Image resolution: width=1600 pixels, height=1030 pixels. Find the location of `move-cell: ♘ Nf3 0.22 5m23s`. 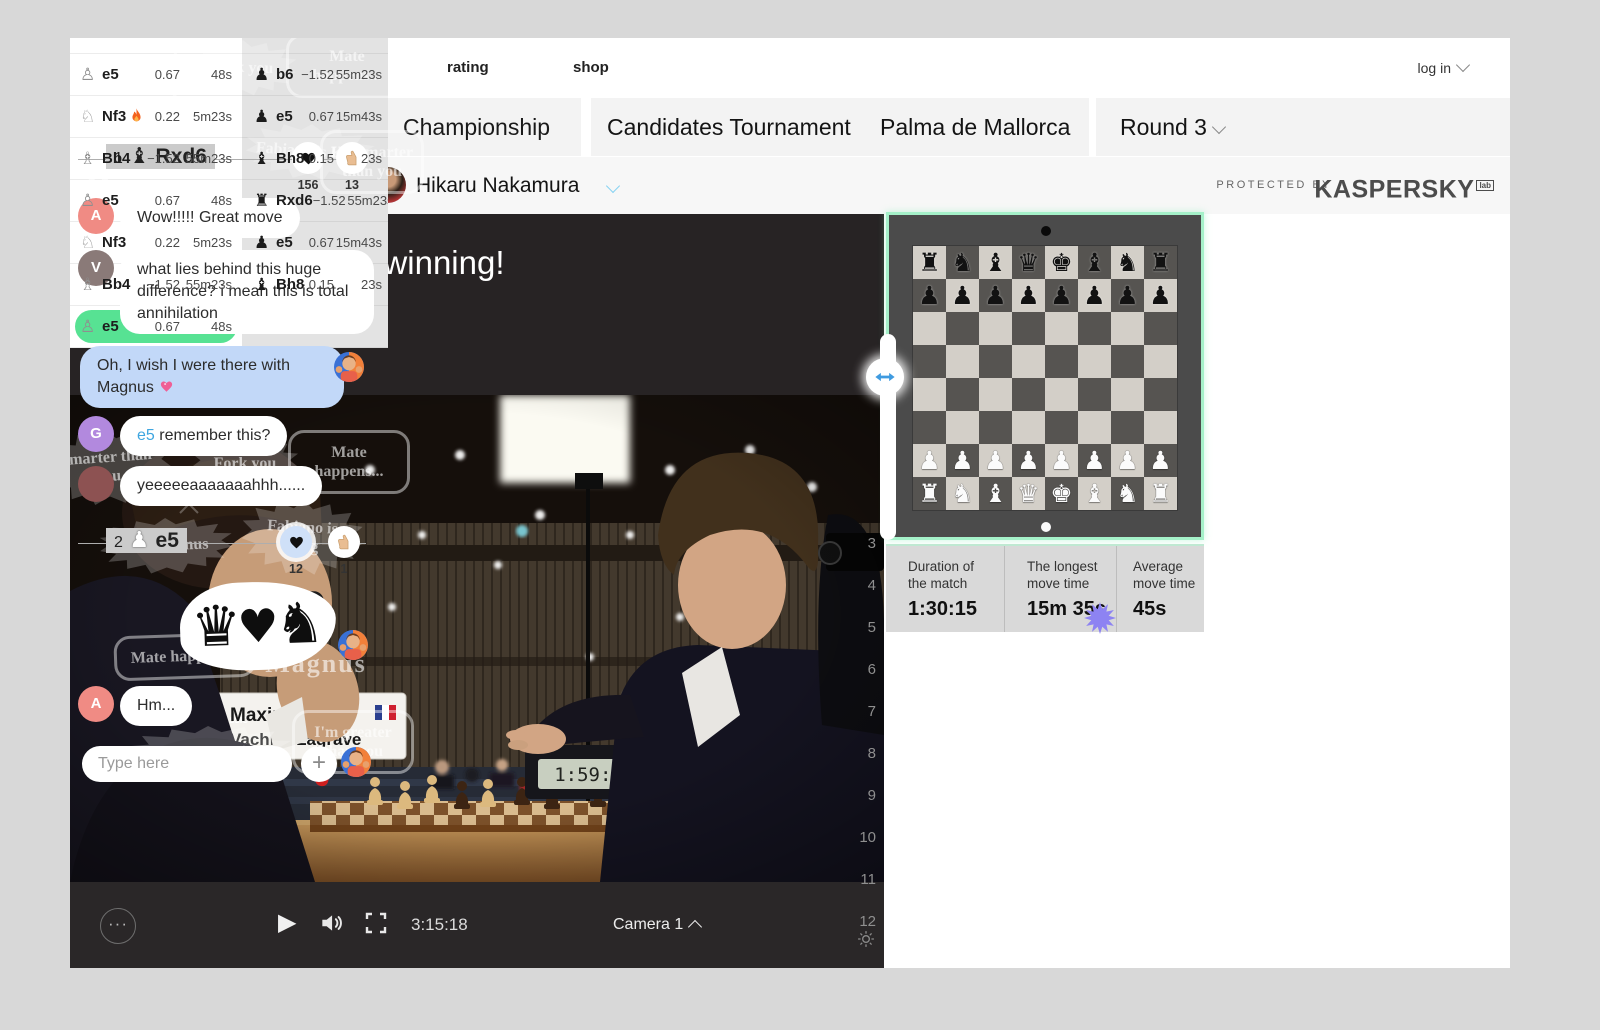

move-cell: ♘ Nf3 0.22 5m23s is located at coordinates (156, 117).